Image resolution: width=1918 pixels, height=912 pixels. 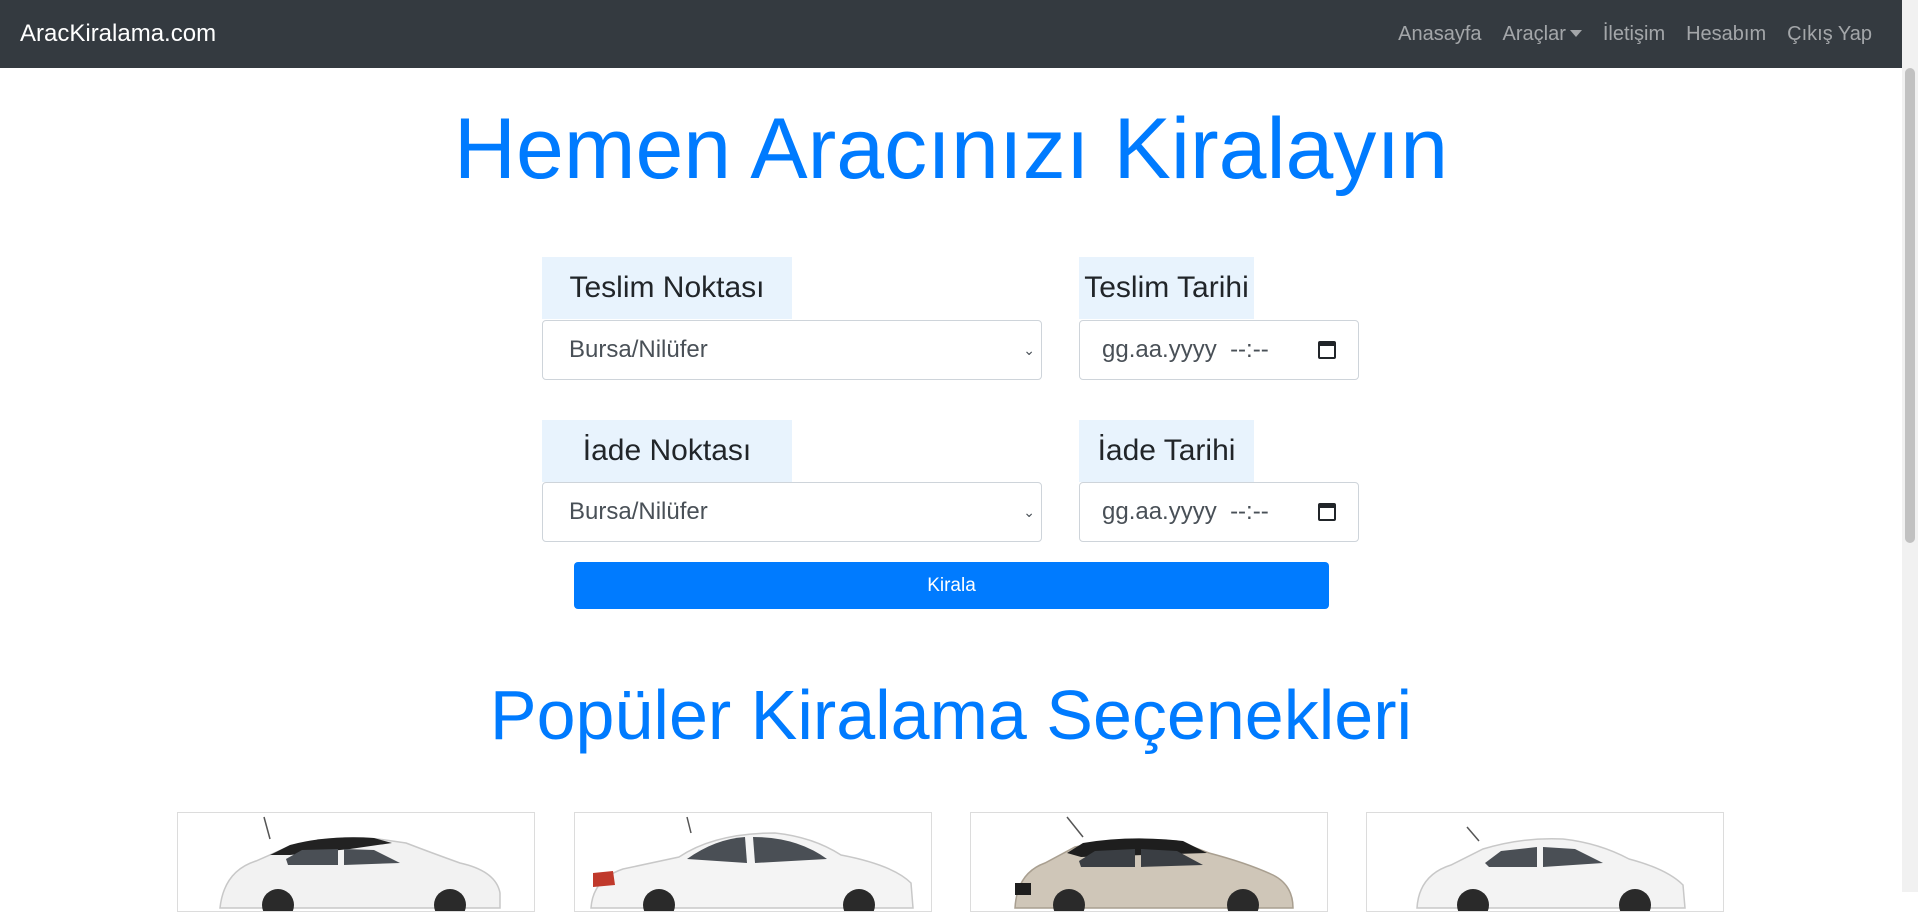 I want to click on nav-link-contact: İletişim, so click(x=1634, y=34).